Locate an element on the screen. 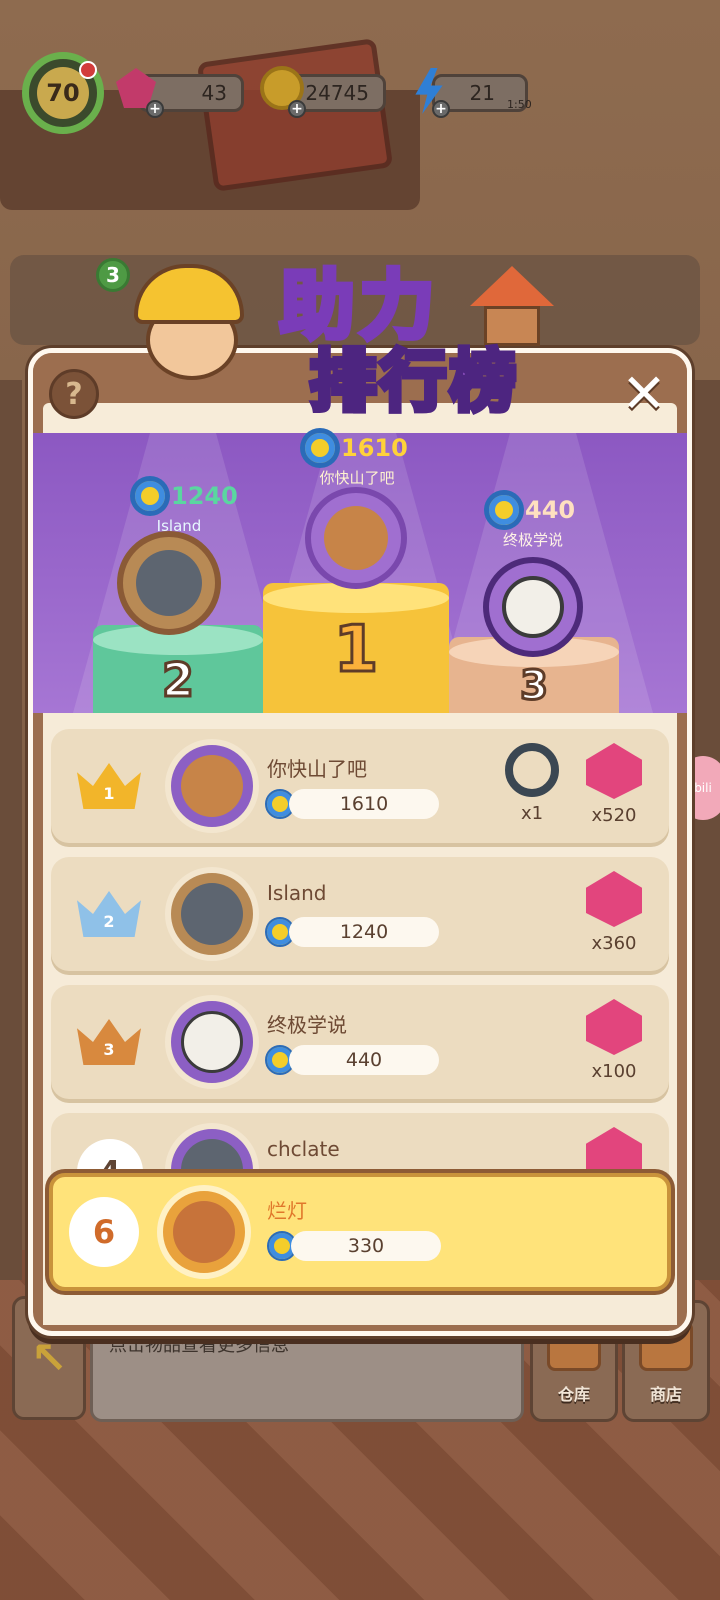 The width and height of the screenshot is (720, 1600). rank-number: 1 is located at coordinates (109, 793).